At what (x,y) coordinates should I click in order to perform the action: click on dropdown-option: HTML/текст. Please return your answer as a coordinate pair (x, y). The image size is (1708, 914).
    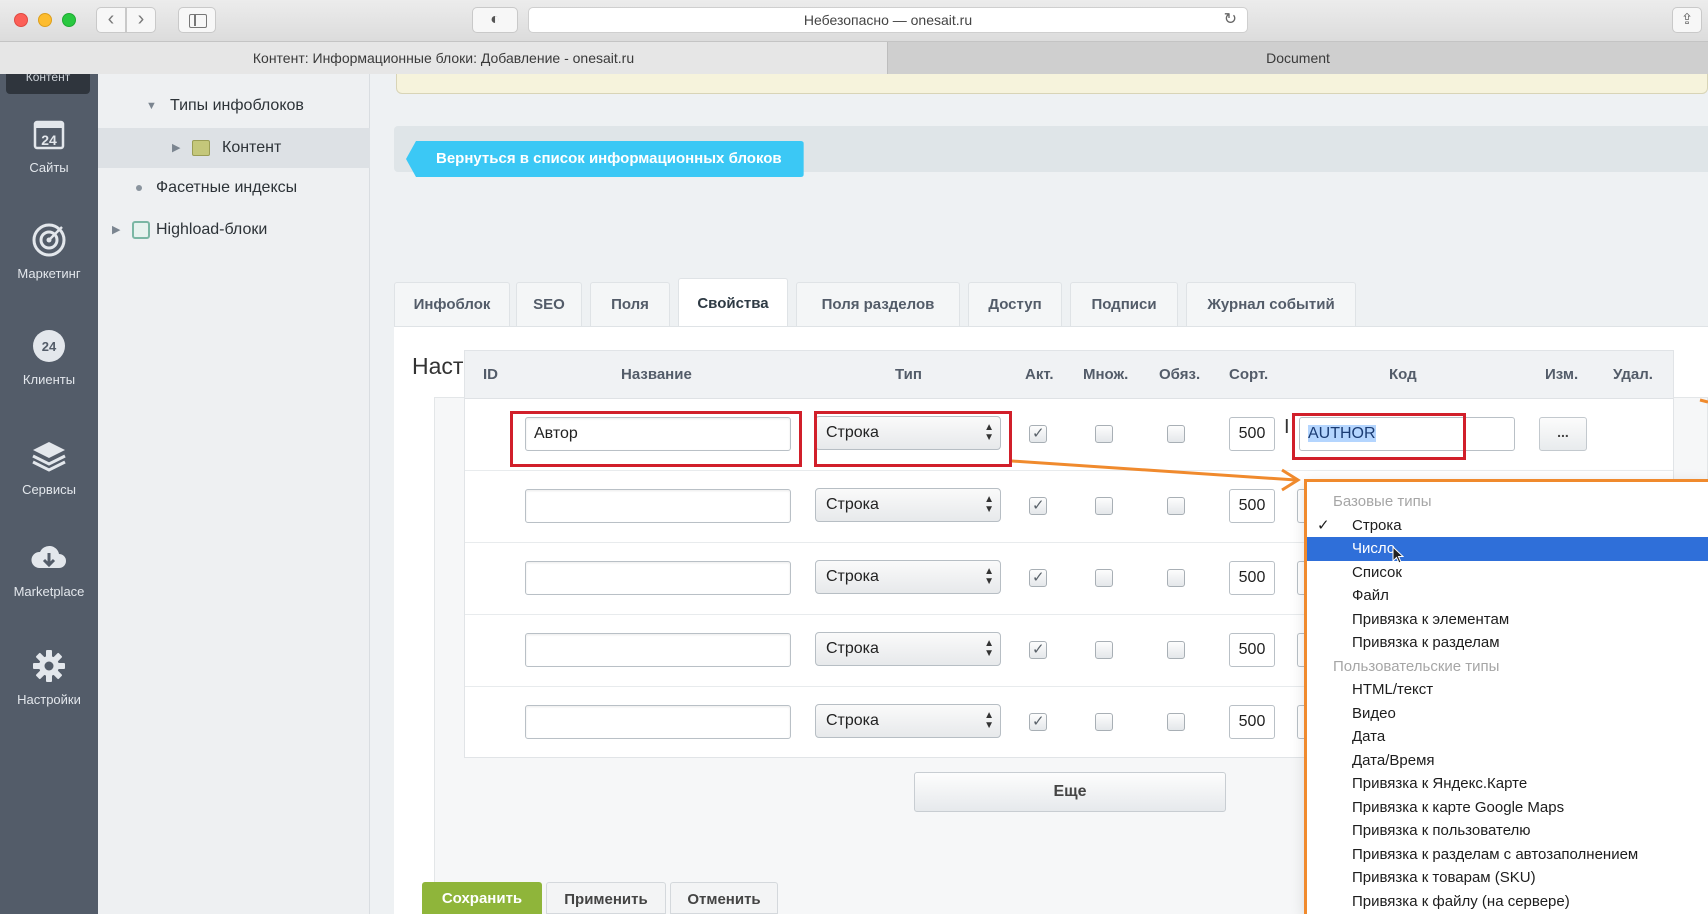
    Looking at the image, I should click on (1507, 690).